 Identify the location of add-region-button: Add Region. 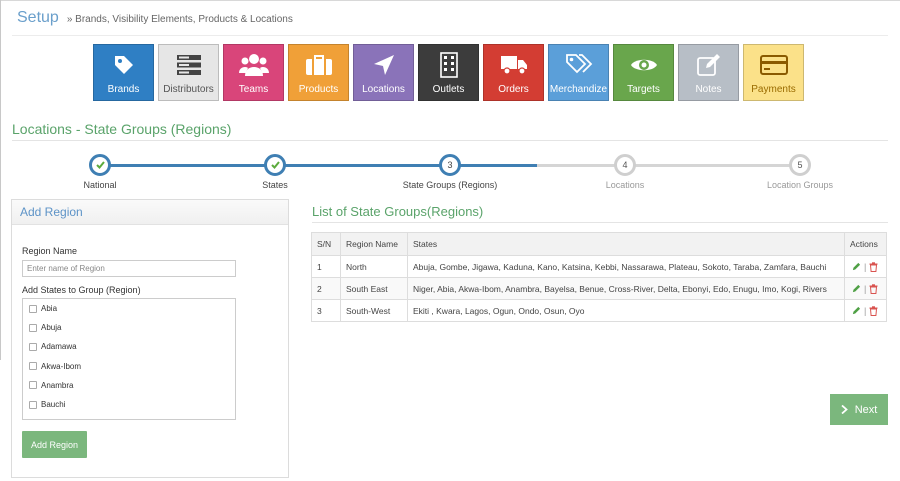
(54, 444).